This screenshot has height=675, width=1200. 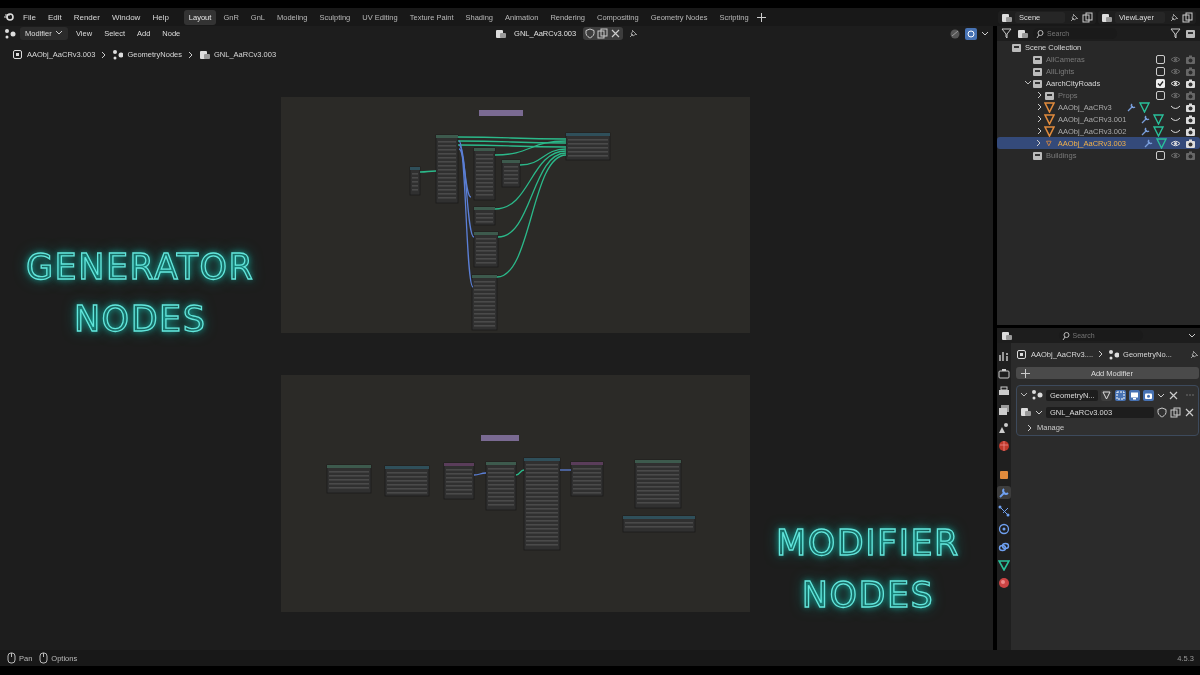 What do you see at coordinates (955, 33) in the screenshot?
I see `overlay-icon` at bounding box center [955, 33].